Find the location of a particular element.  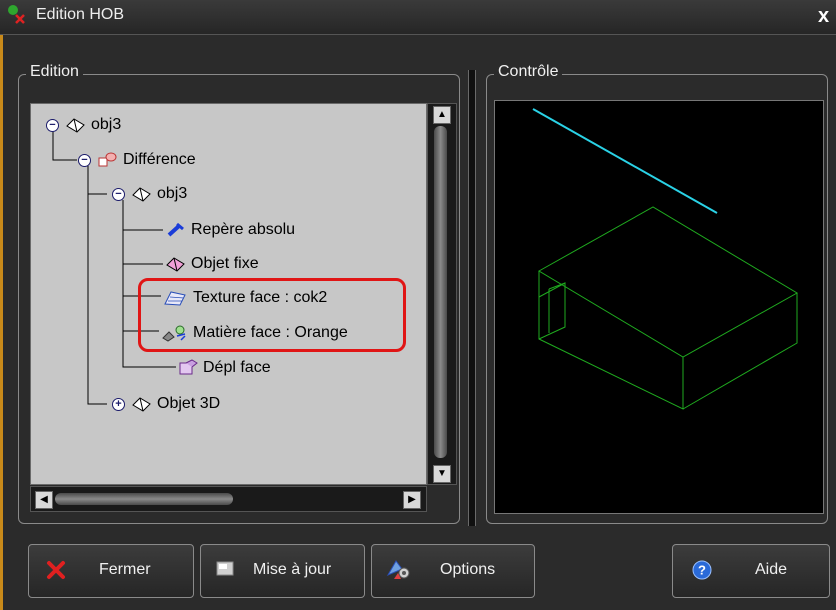

tree-node-difference: Différence is located at coordinates (146, 160).